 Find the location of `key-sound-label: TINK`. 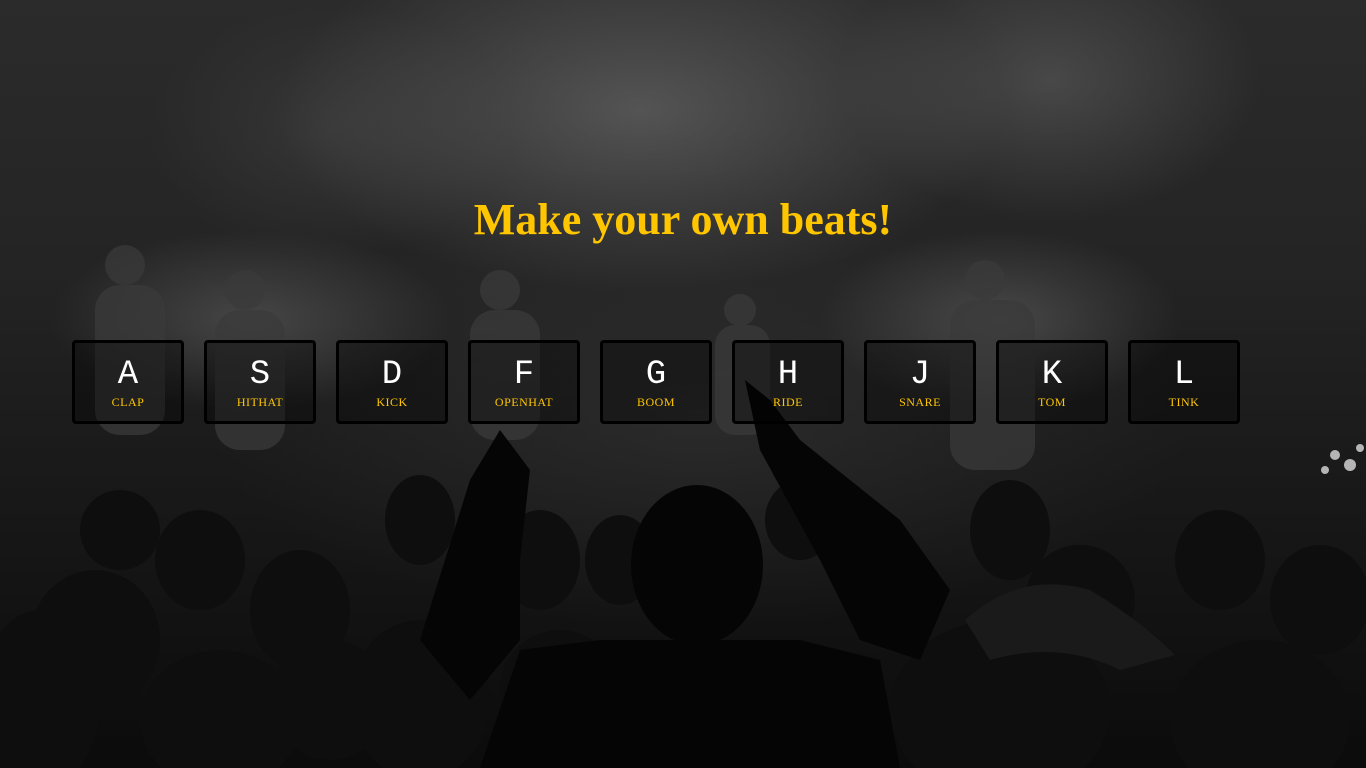

key-sound-label: TINK is located at coordinates (1184, 402).